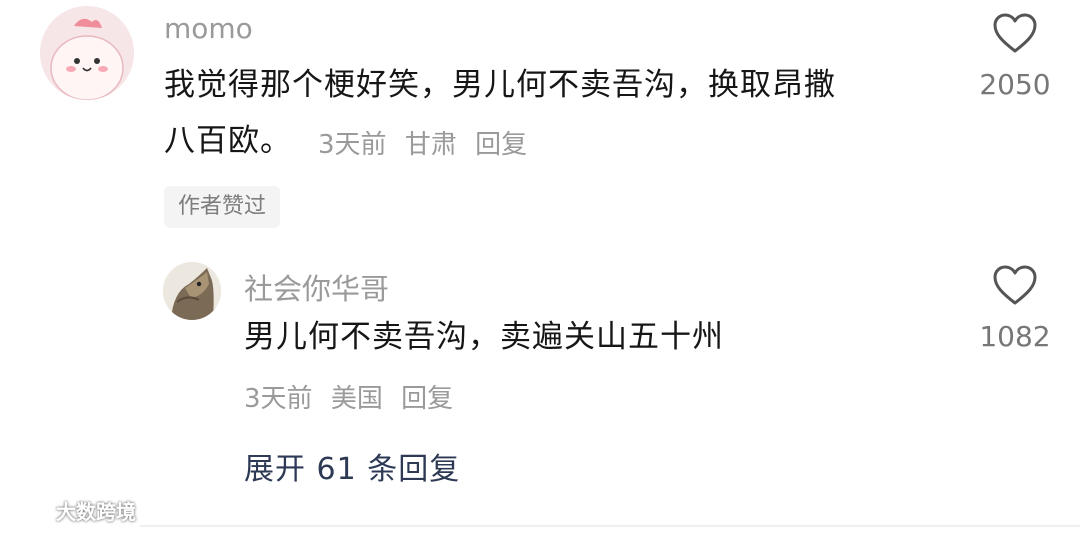 The height and width of the screenshot is (534, 1080). I want to click on comment-username: momo, so click(208, 28).